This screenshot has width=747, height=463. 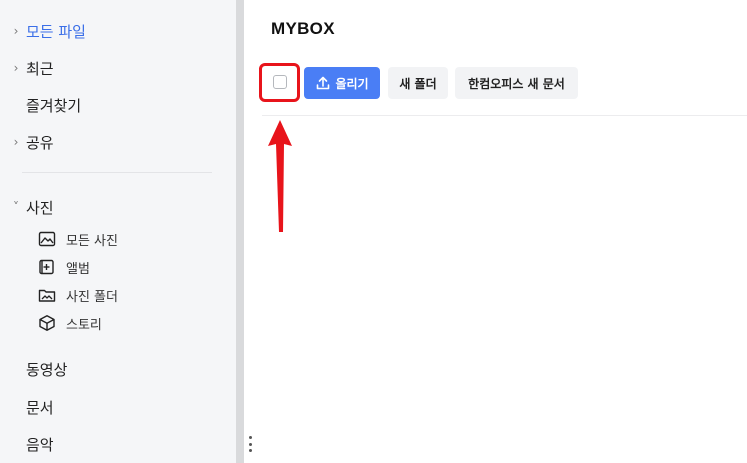 I want to click on sidebar-item-label: 모든 파일, so click(x=56, y=31).